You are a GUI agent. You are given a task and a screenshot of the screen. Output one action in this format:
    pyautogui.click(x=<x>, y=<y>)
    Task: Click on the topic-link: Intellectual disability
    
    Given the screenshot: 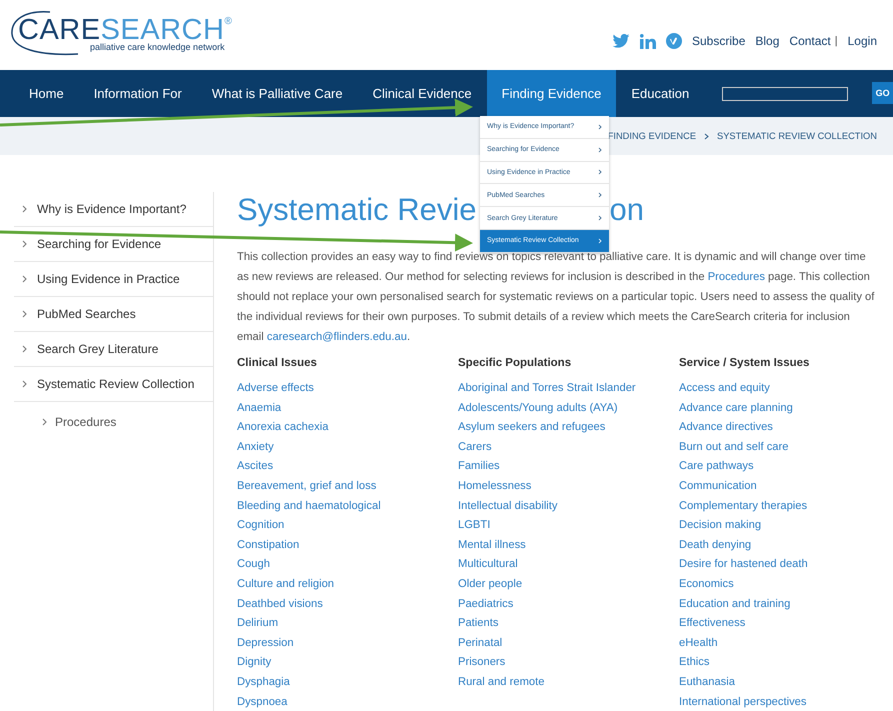 What is the action you would take?
    pyautogui.click(x=508, y=506)
    